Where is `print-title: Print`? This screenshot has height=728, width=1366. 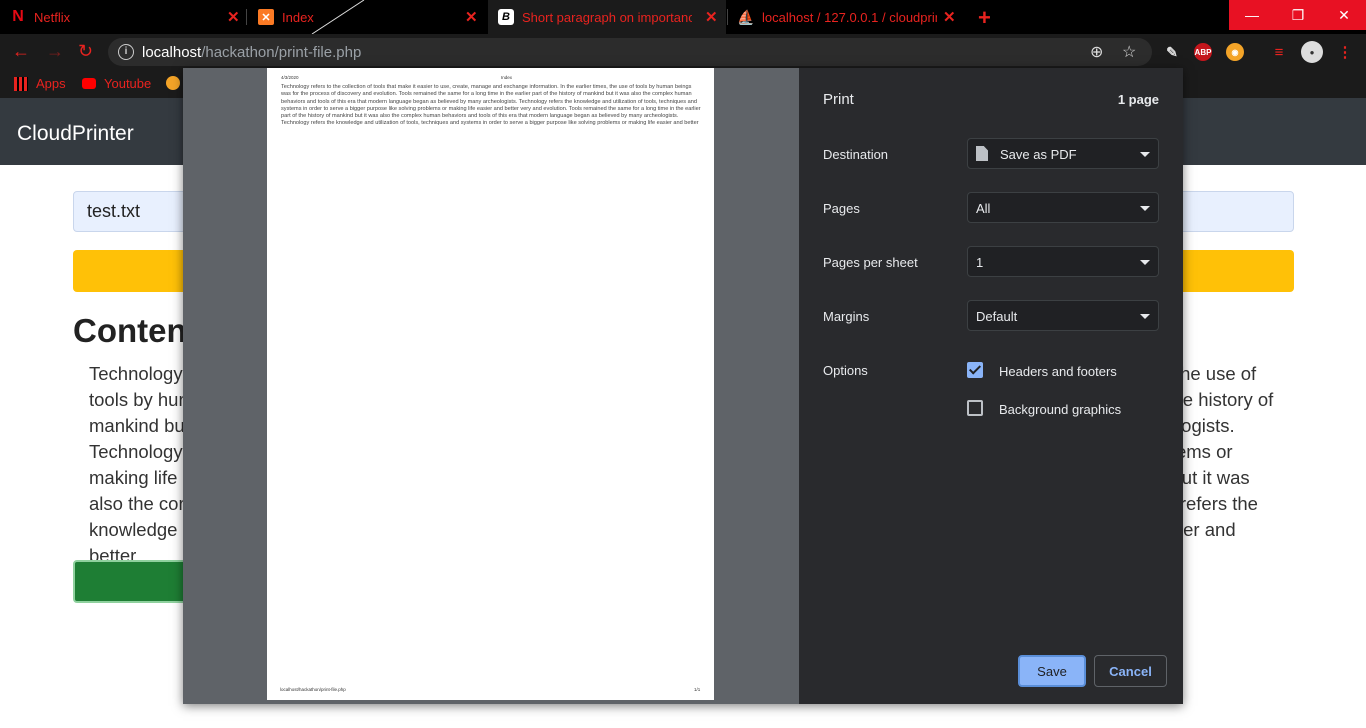
print-title: Print is located at coordinates (838, 99).